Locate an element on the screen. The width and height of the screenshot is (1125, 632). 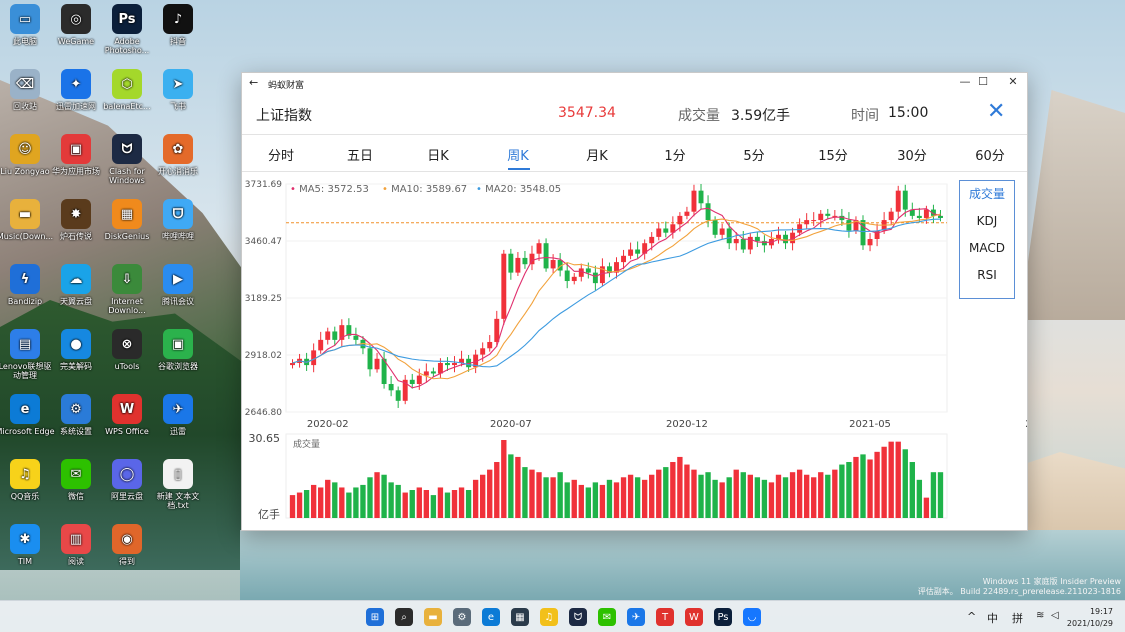
close-quote-icon: ✕ is located at coordinates (996, 111).